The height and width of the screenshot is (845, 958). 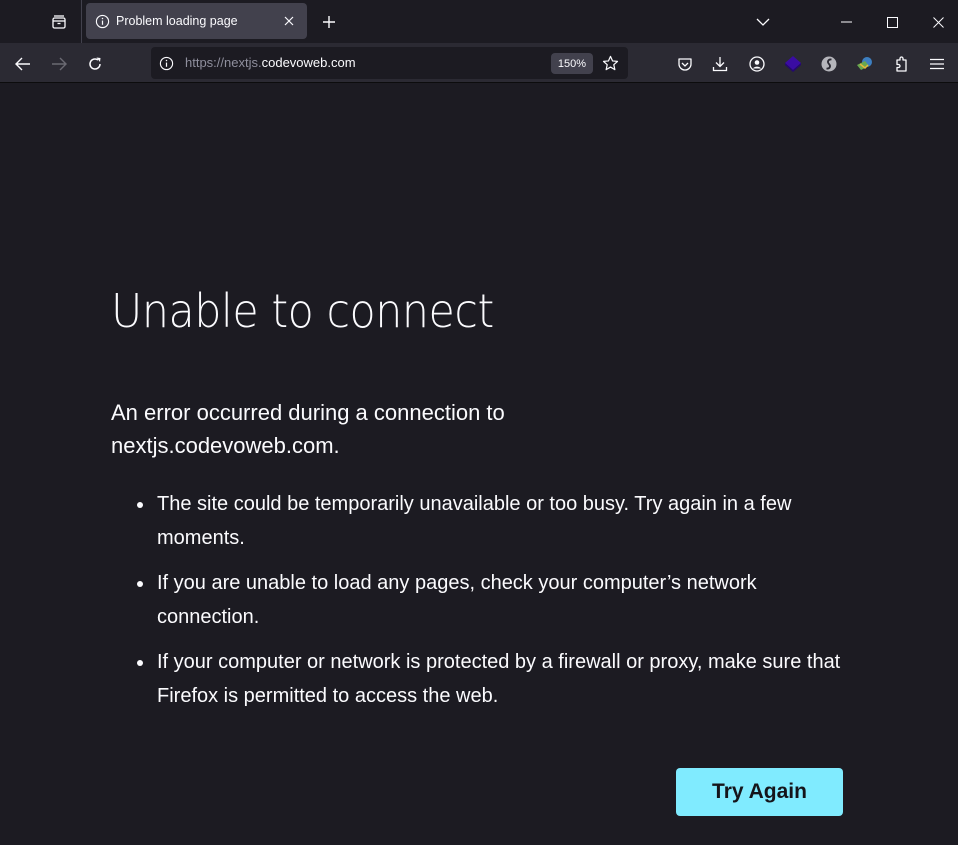 What do you see at coordinates (720, 64) in the screenshot?
I see `downloads-icon` at bounding box center [720, 64].